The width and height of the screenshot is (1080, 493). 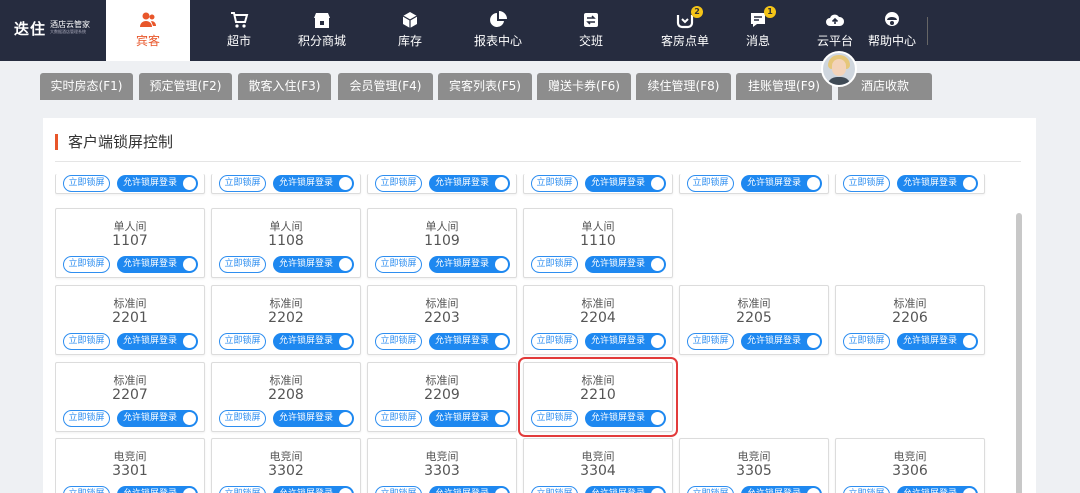 I want to click on room-number: 2202, so click(x=286, y=318).